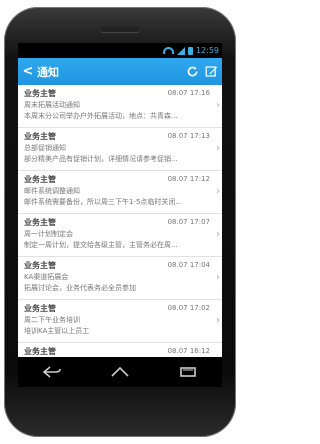 The width and height of the screenshot is (320, 444). Describe the element at coordinates (120, 71) in the screenshot. I see `top-app-bar: < 通知` at that location.